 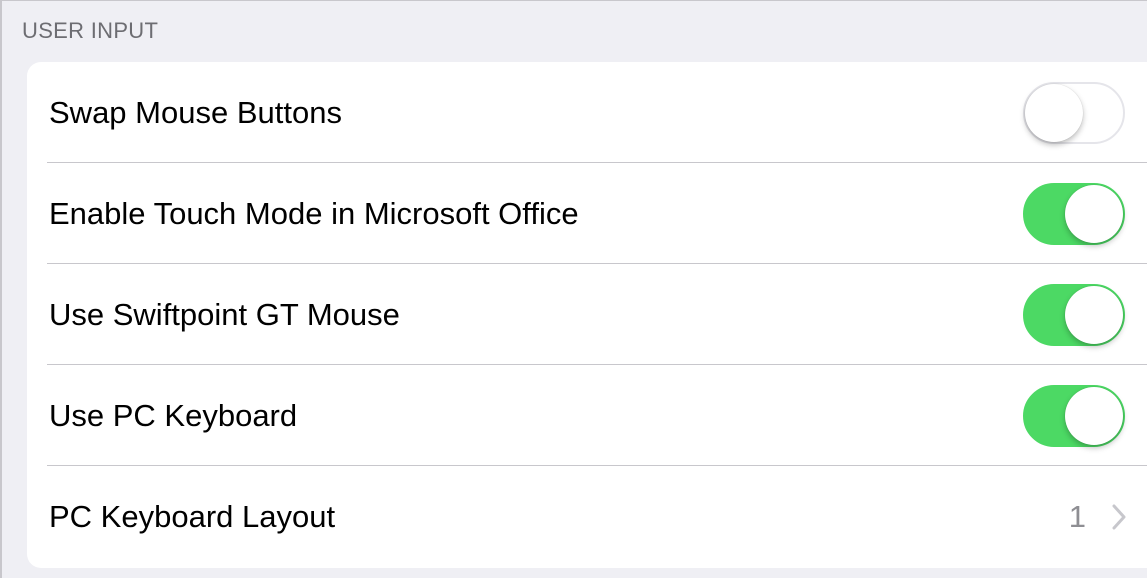 What do you see at coordinates (90, 30) in the screenshot?
I see `section-header: USER INPUT` at bounding box center [90, 30].